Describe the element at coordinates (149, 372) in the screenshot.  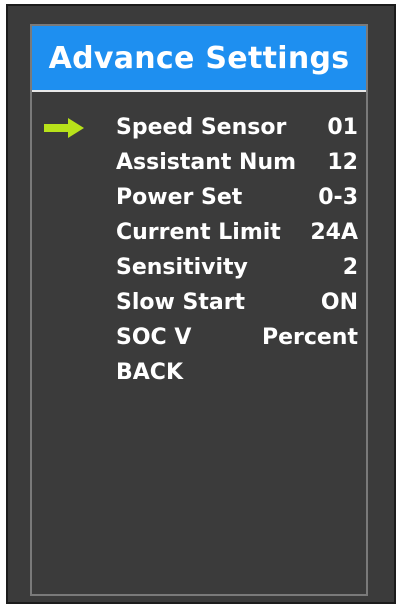
I see `menu-item-label: BACK` at that location.